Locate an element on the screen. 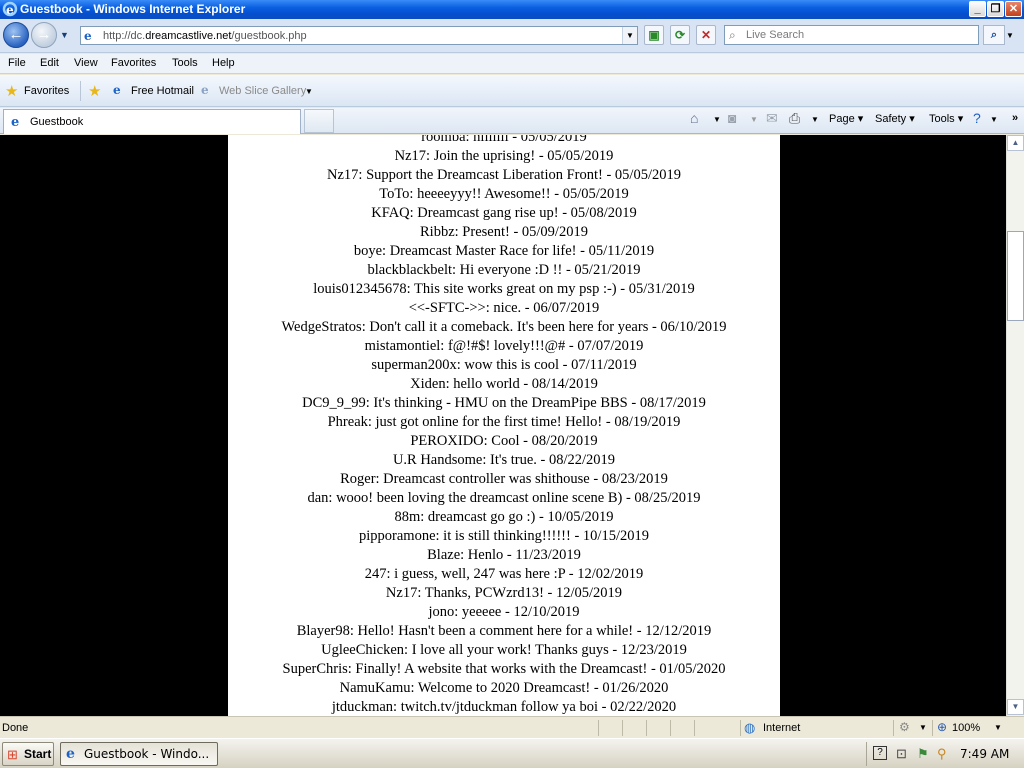 Image resolution: width=1024 pixels, height=768 pixels. status-text: Done is located at coordinates (15, 728).